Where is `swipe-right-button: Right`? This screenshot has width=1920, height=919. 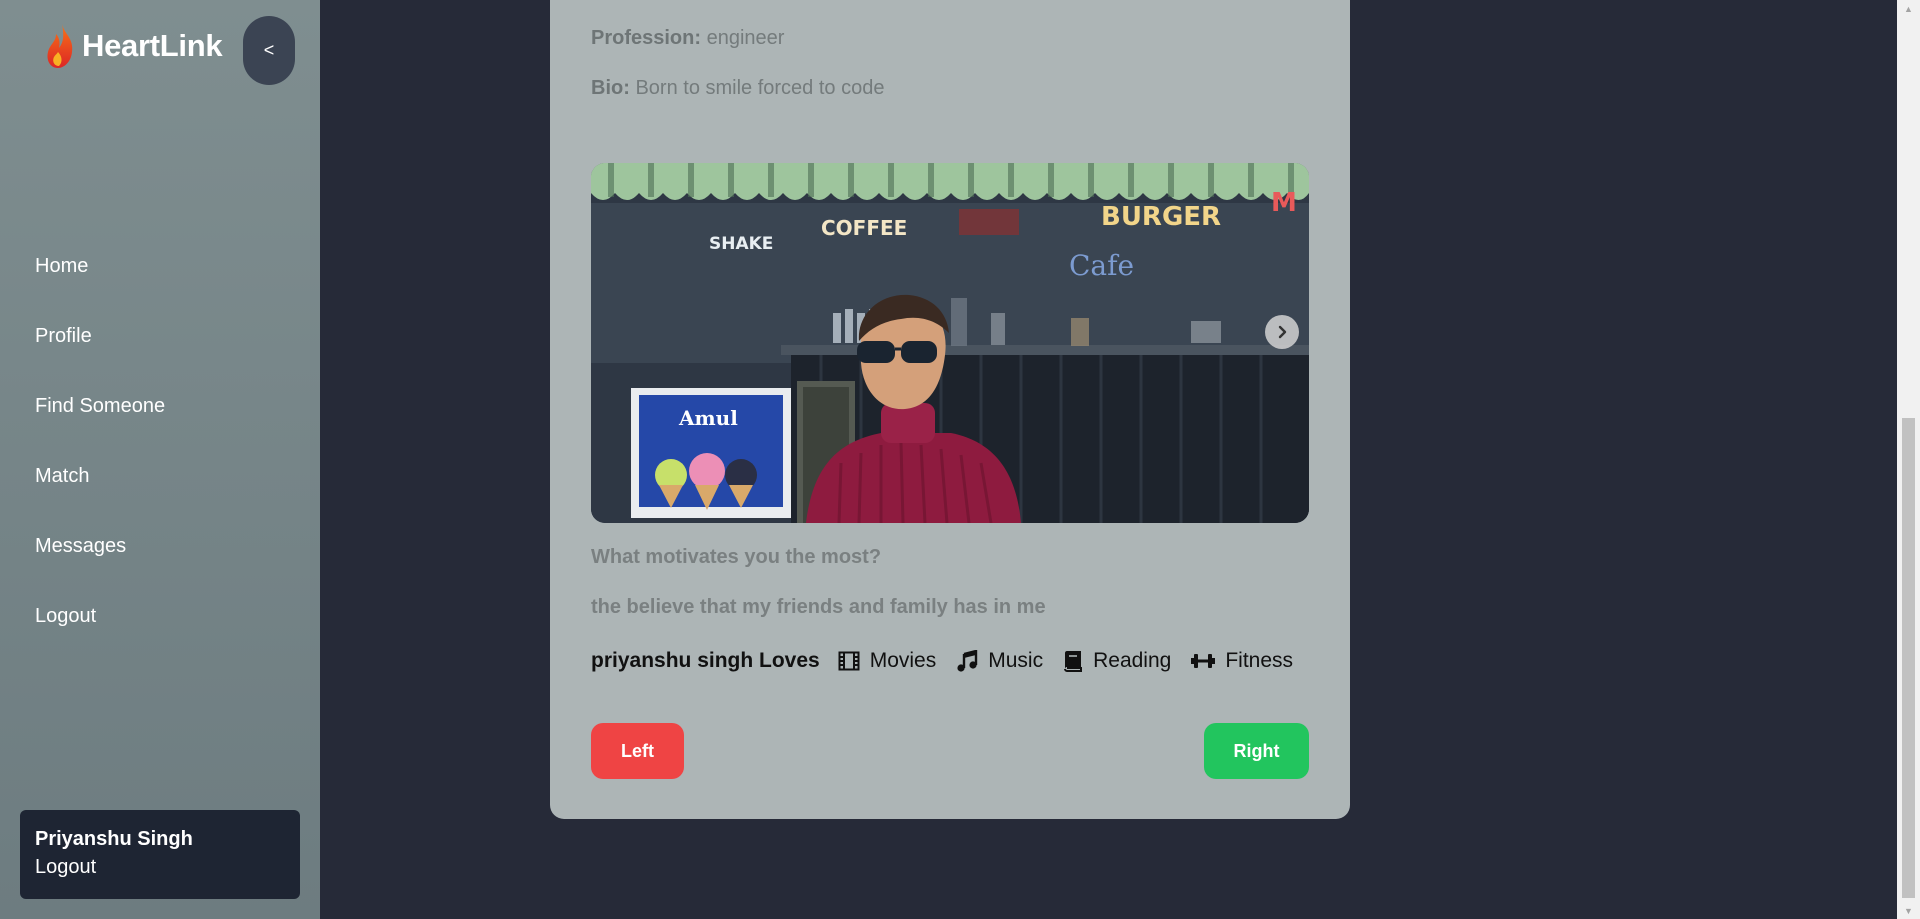
swipe-right-button: Right is located at coordinates (1256, 751).